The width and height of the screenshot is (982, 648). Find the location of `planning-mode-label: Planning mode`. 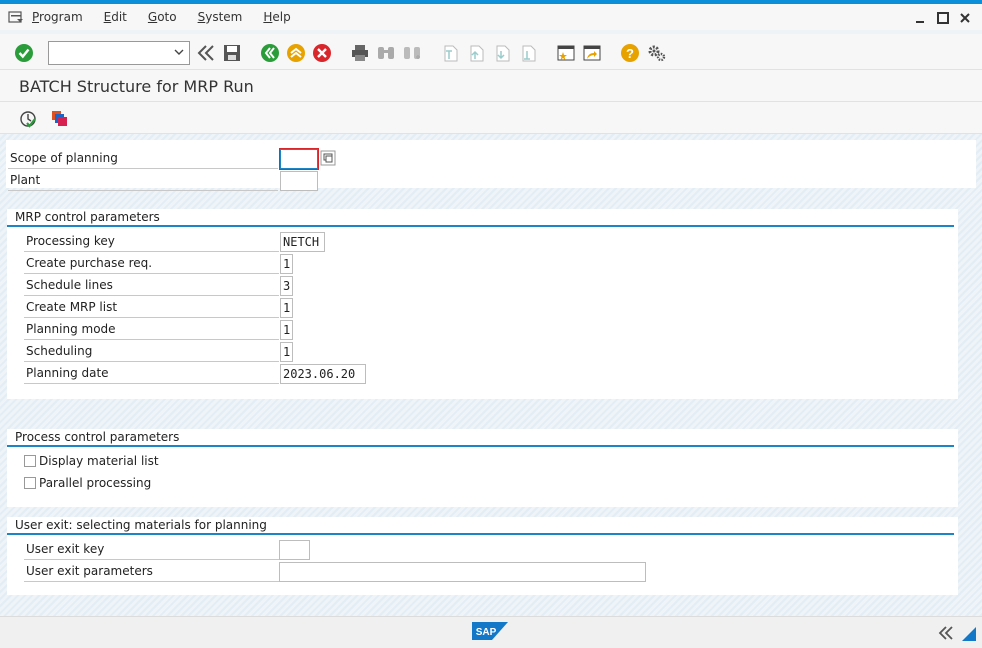

planning-mode-label: Planning mode is located at coordinates (151, 329).